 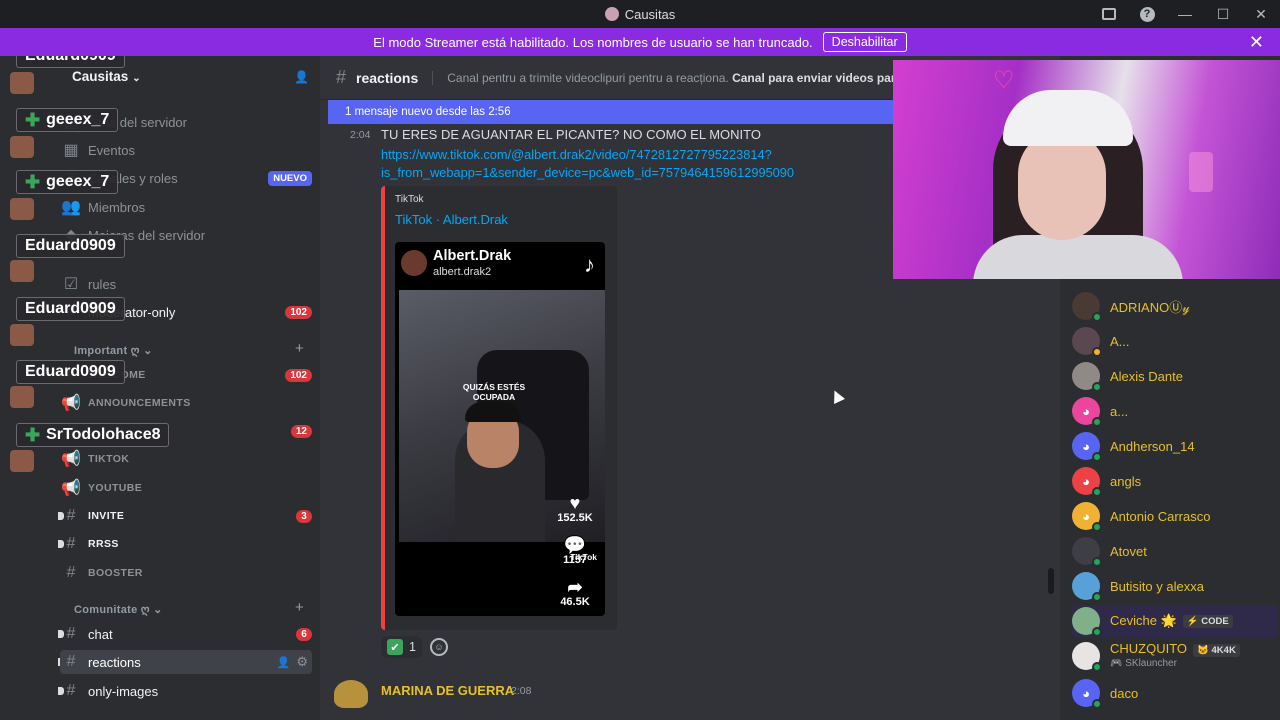 What do you see at coordinates (1051, 581) in the screenshot?
I see `chat-scrollbar` at bounding box center [1051, 581].